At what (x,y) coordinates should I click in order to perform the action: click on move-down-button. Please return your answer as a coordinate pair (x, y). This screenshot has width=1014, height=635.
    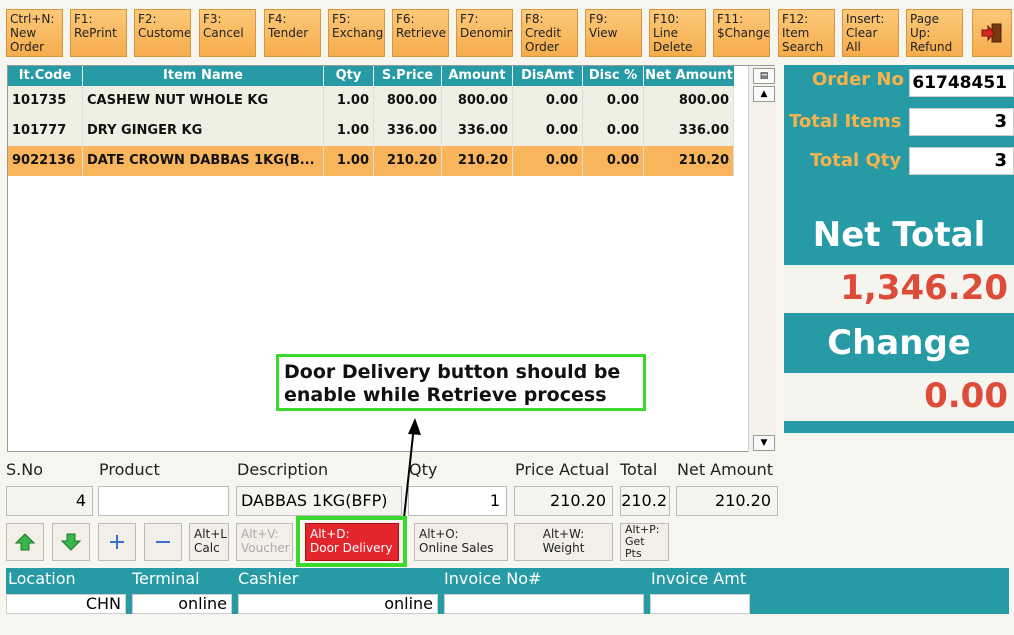
    Looking at the image, I should click on (71, 542).